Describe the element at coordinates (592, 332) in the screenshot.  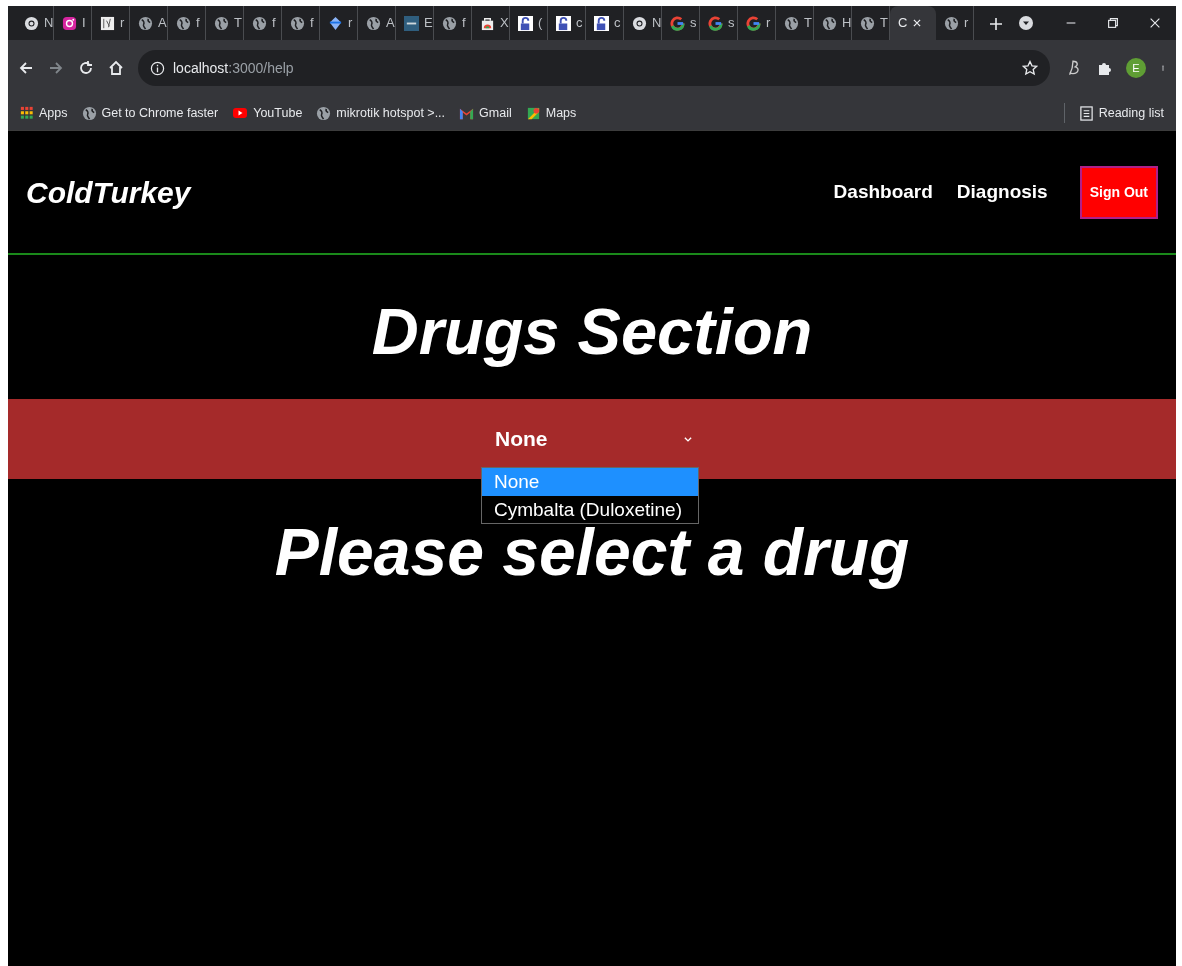
I see `page-heading: Drugs Section` at that location.